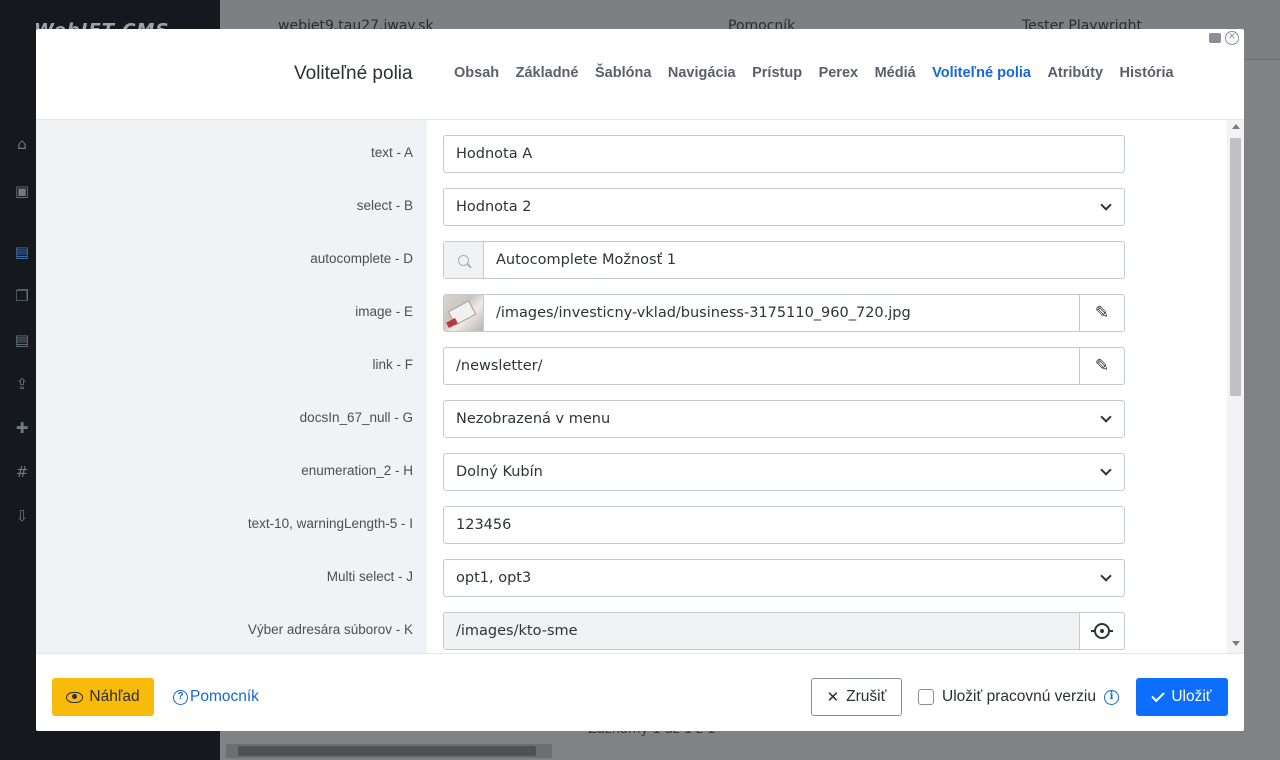  What do you see at coordinates (22, 340) in the screenshot?
I see `file-icon: ▤` at bounding box center [22, 340].